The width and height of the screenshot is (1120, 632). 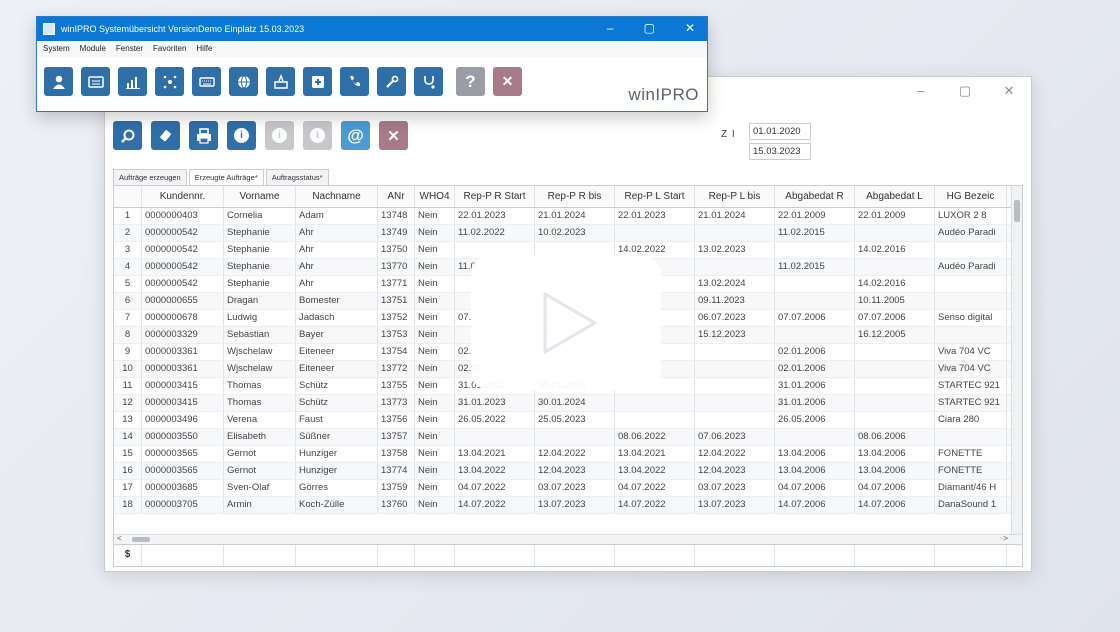 I want to click on keyboard-icon, so click(x=206, y=81).